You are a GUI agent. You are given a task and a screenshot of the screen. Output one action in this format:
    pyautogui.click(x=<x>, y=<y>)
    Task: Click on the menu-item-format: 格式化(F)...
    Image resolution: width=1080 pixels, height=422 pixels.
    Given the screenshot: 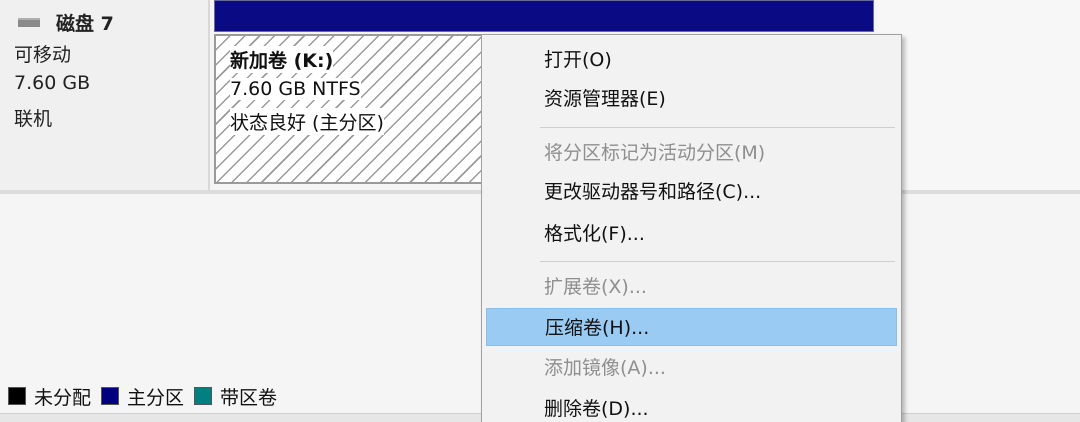 What is the action you would take?
    pyautogui.click(x=691, y=234)
    